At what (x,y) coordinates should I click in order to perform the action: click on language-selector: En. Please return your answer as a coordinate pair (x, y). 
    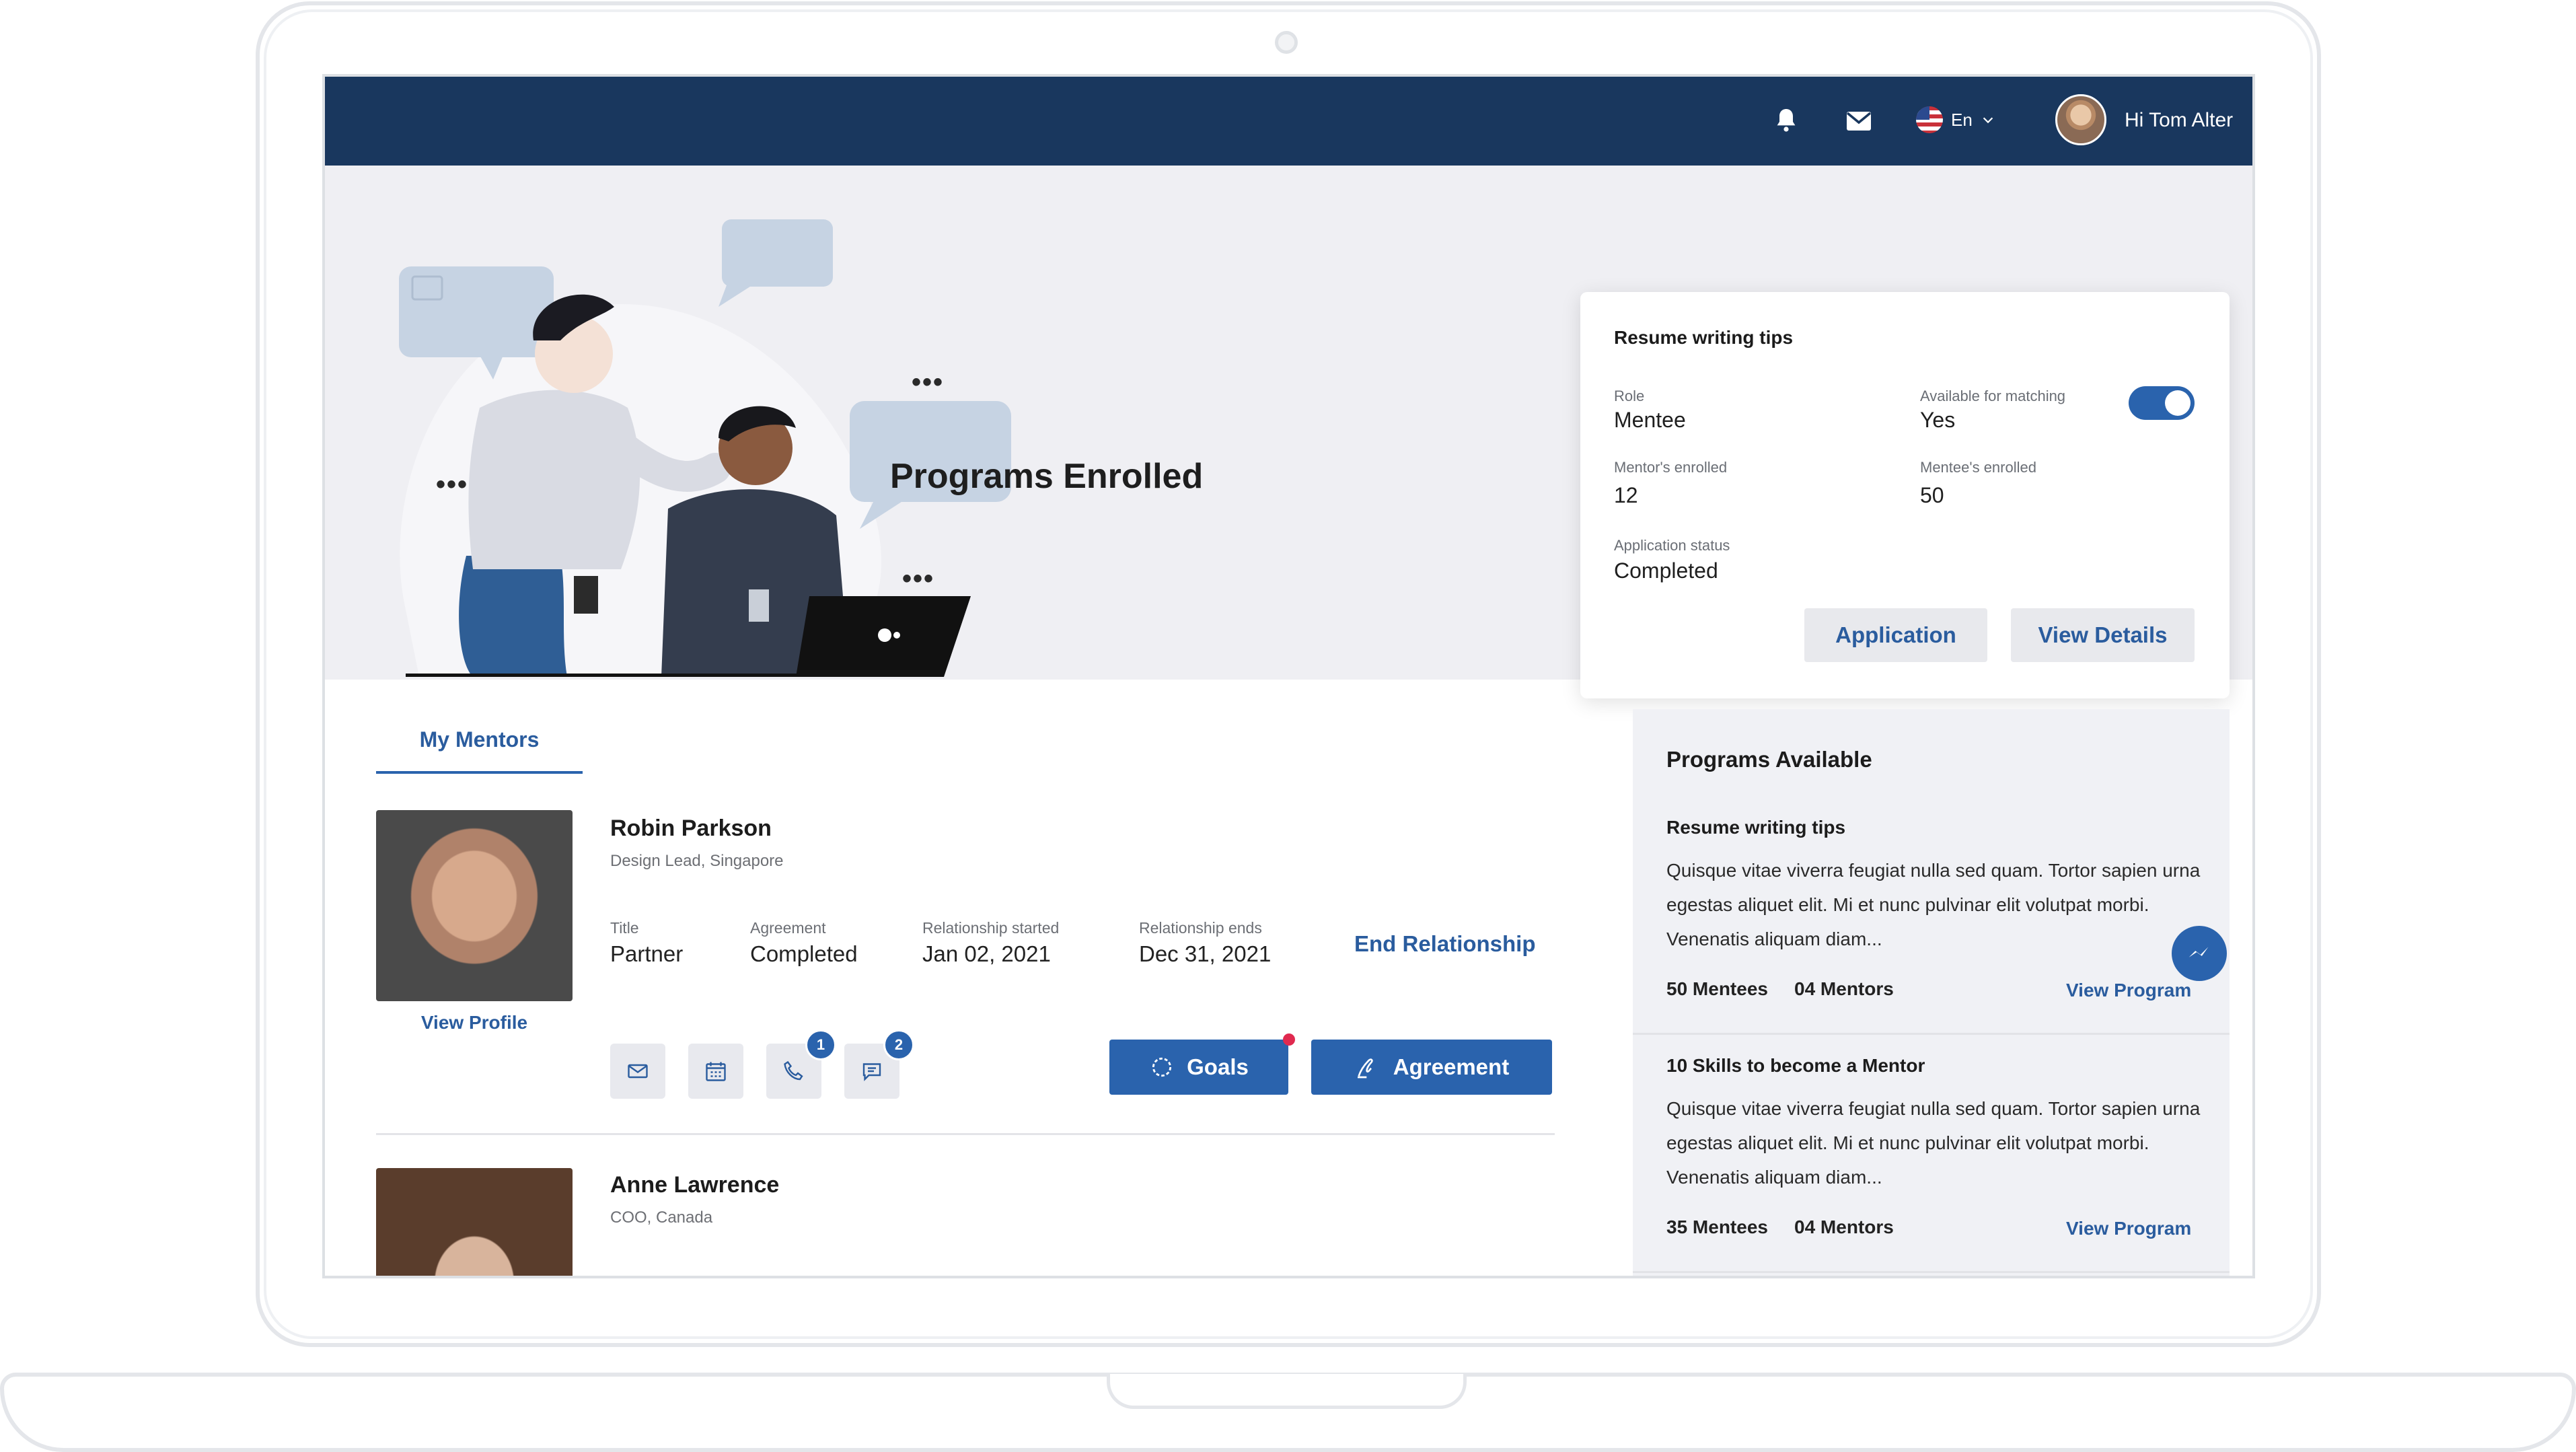
    Looking at the image, I should click on (1955, 119).